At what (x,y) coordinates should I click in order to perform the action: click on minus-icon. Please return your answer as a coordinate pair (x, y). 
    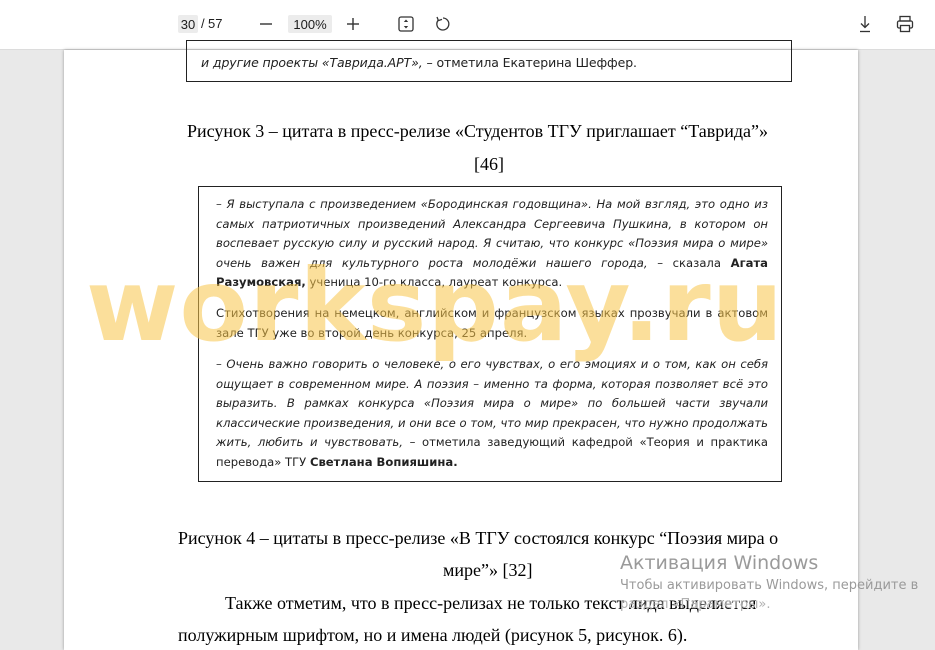
    Looking at the image, I should click on (266, 24).